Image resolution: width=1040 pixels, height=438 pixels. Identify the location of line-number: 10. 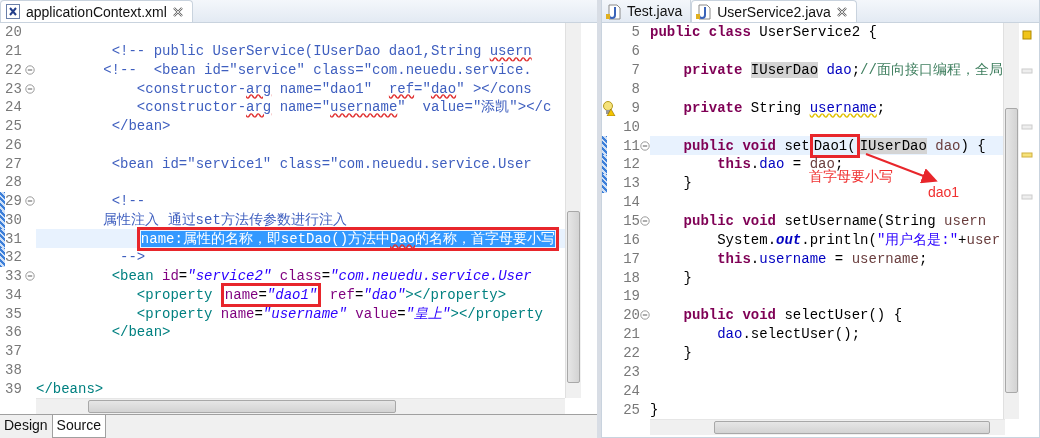
(631, 126).